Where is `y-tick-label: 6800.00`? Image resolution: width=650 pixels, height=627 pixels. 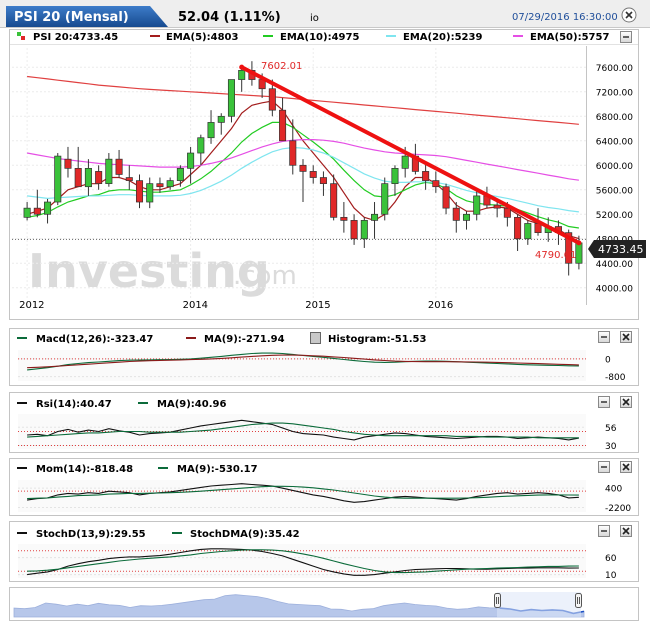
y-tick-label: 6800.00 is located at coordinates (614, 118).